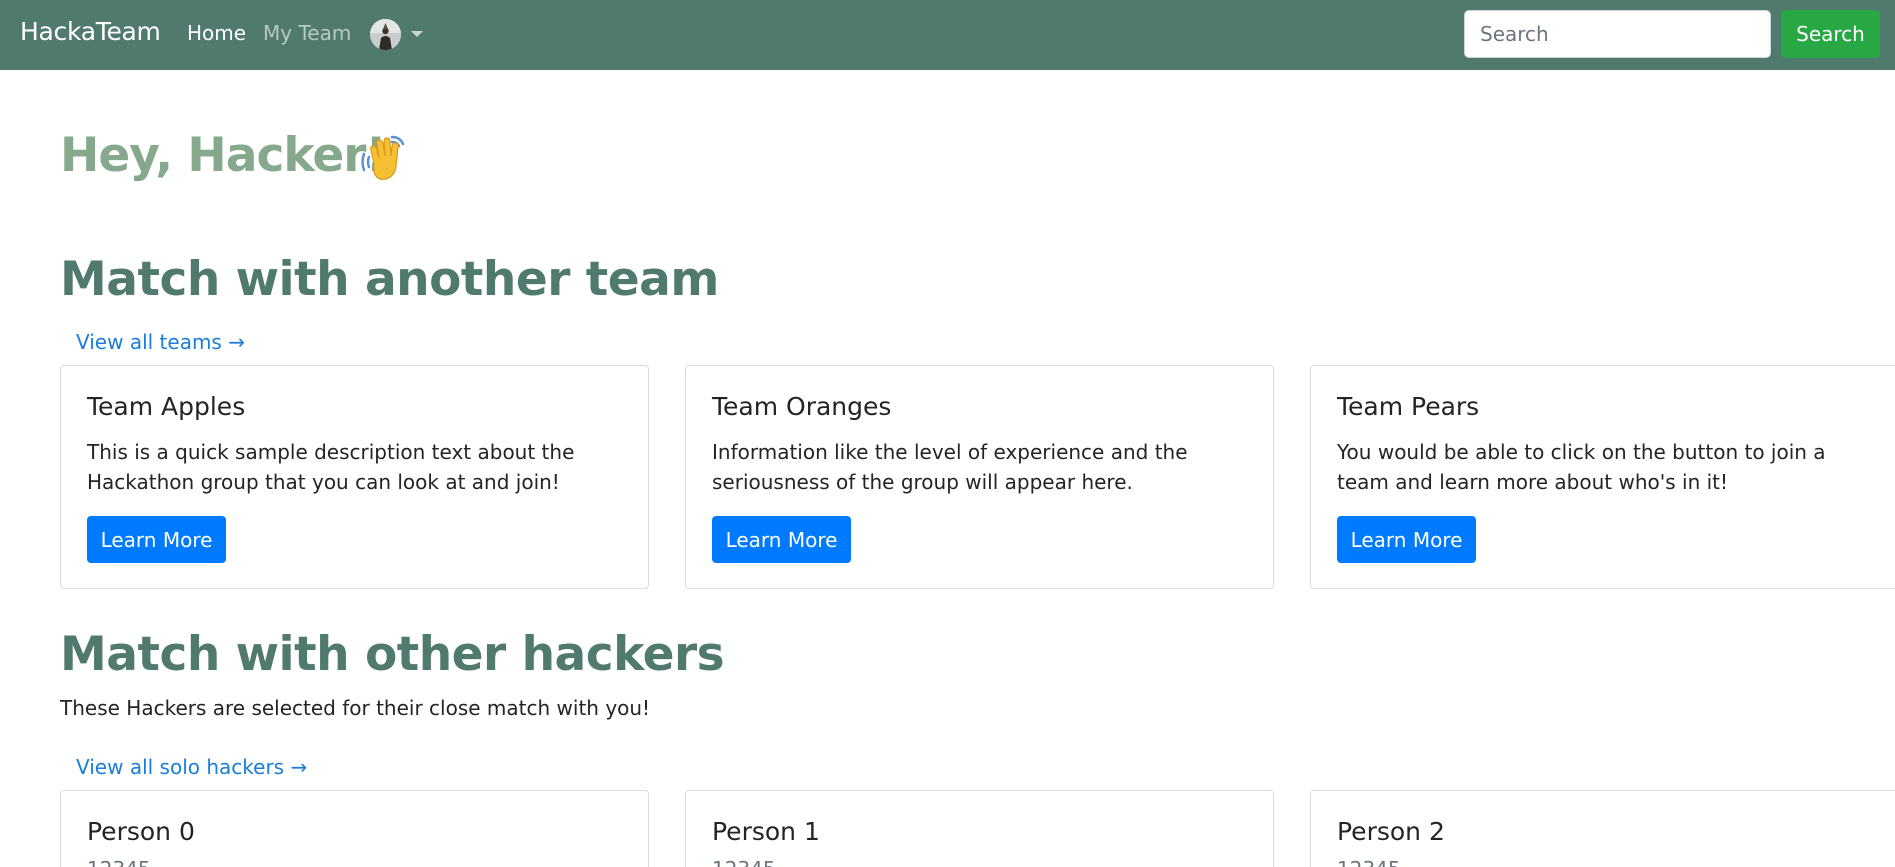 Image resolution: width=1895 pixels, height=867 pixels. Describe the element at coordinates (385, 34) in the screenshot. I see `avatar` at that location.